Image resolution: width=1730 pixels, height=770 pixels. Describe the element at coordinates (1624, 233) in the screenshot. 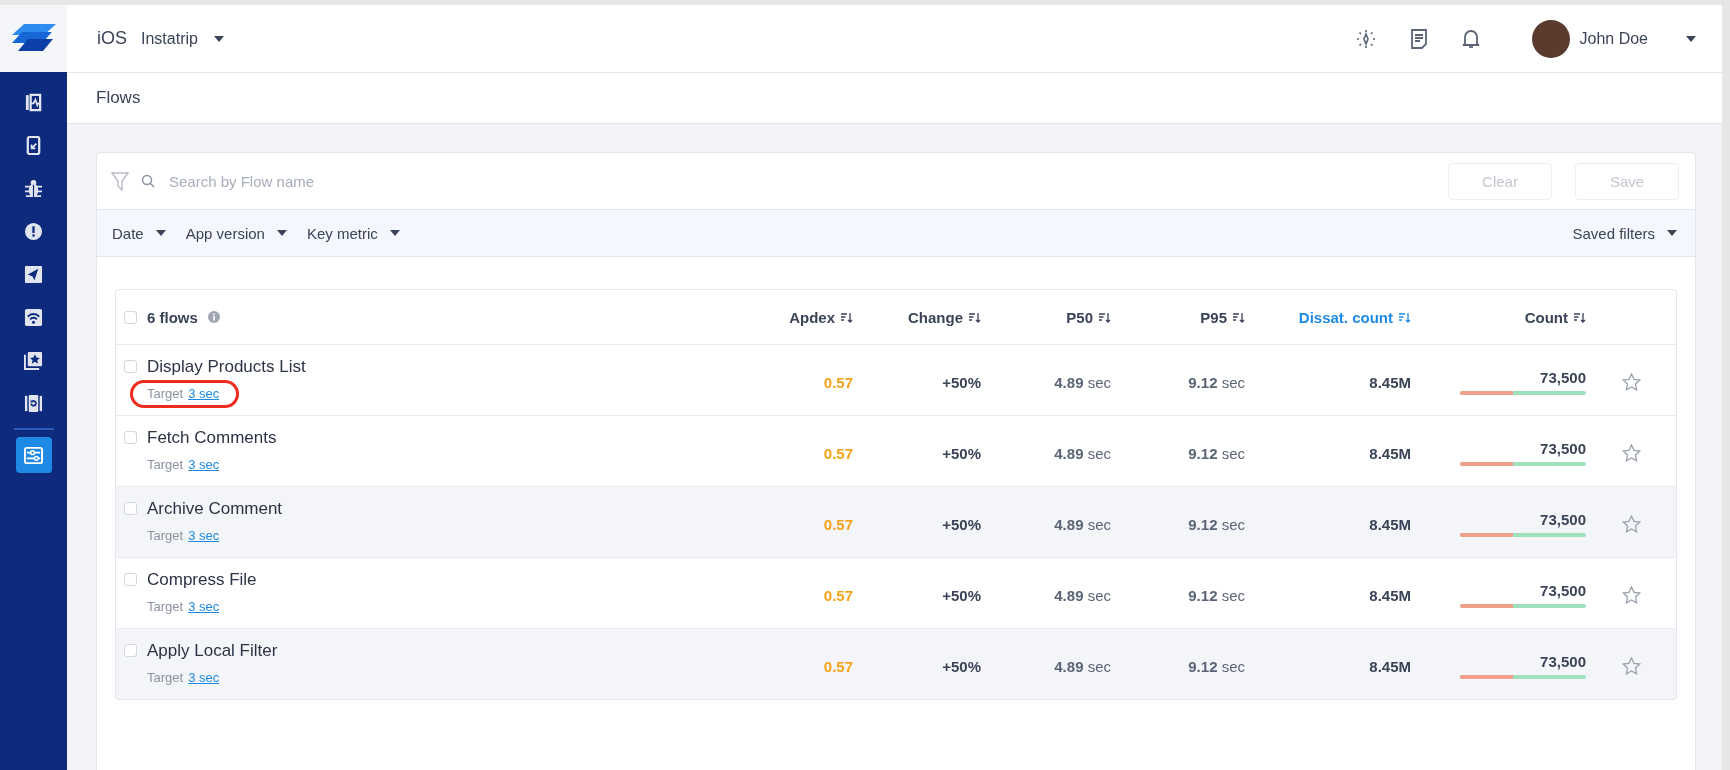

I see `saved-filters-dropdown: Saved filters` at that location.